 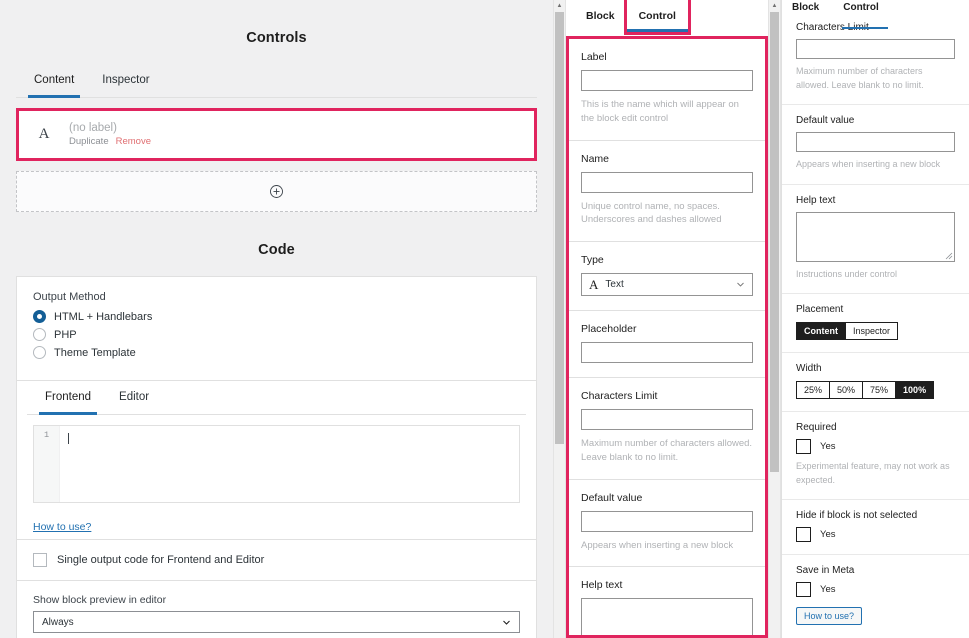 I want to click on add-control-button, so click(x=276, y=191).